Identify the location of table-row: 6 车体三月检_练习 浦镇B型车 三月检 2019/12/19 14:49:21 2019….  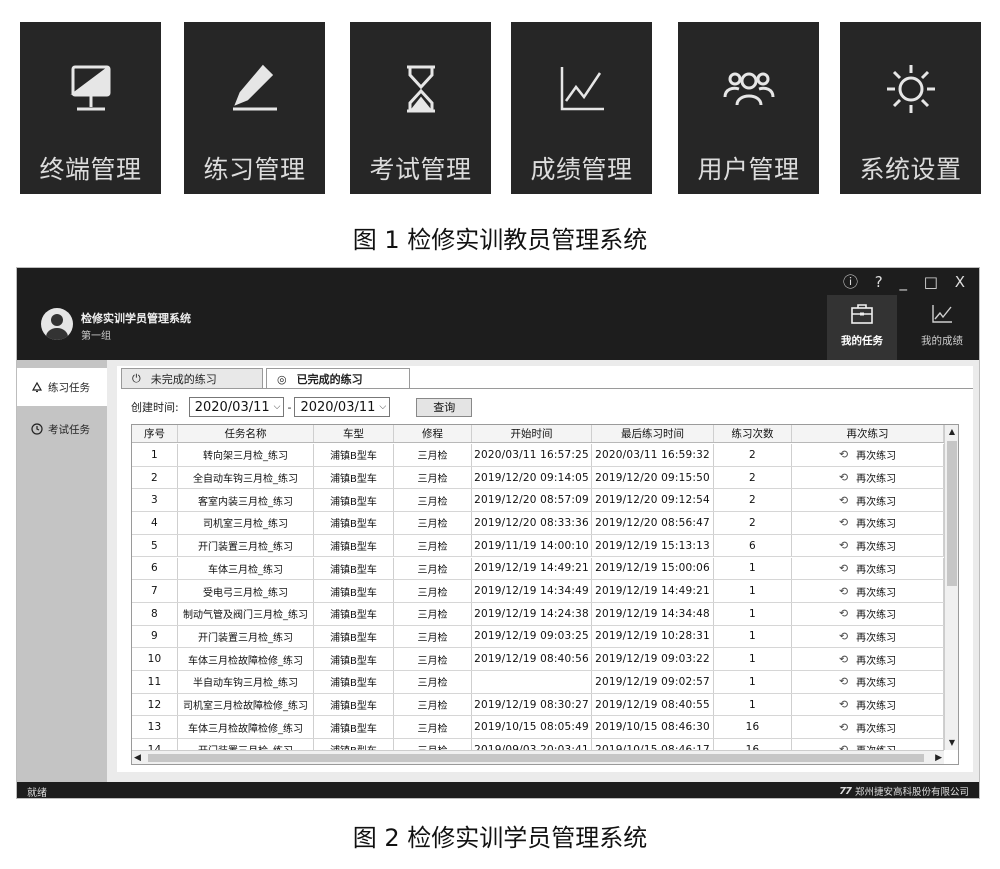
(538, 569).